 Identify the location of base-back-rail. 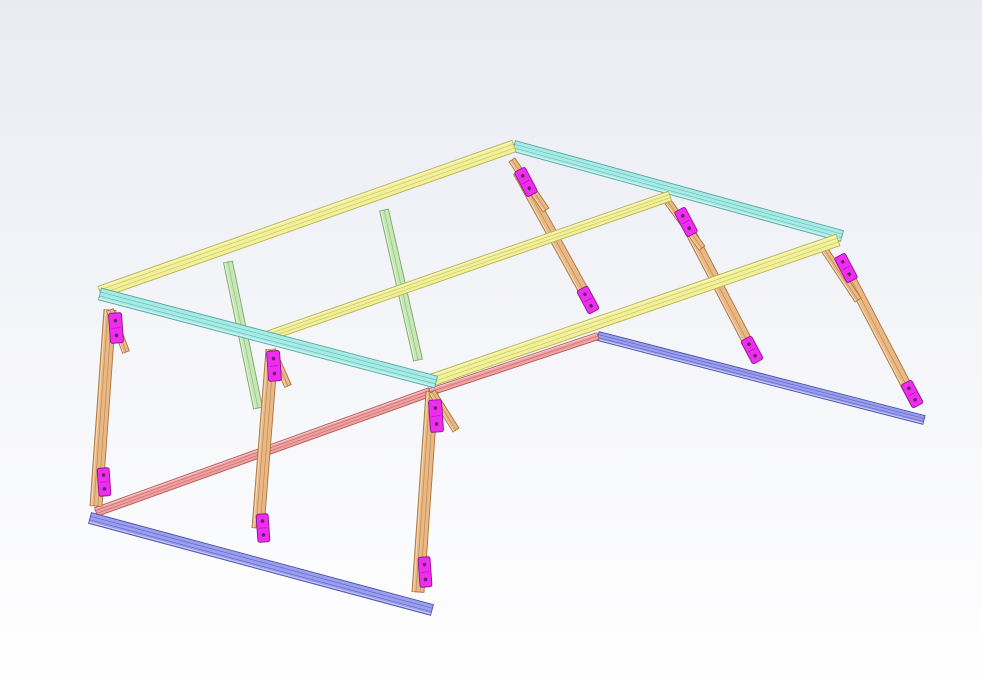
(761, 378).